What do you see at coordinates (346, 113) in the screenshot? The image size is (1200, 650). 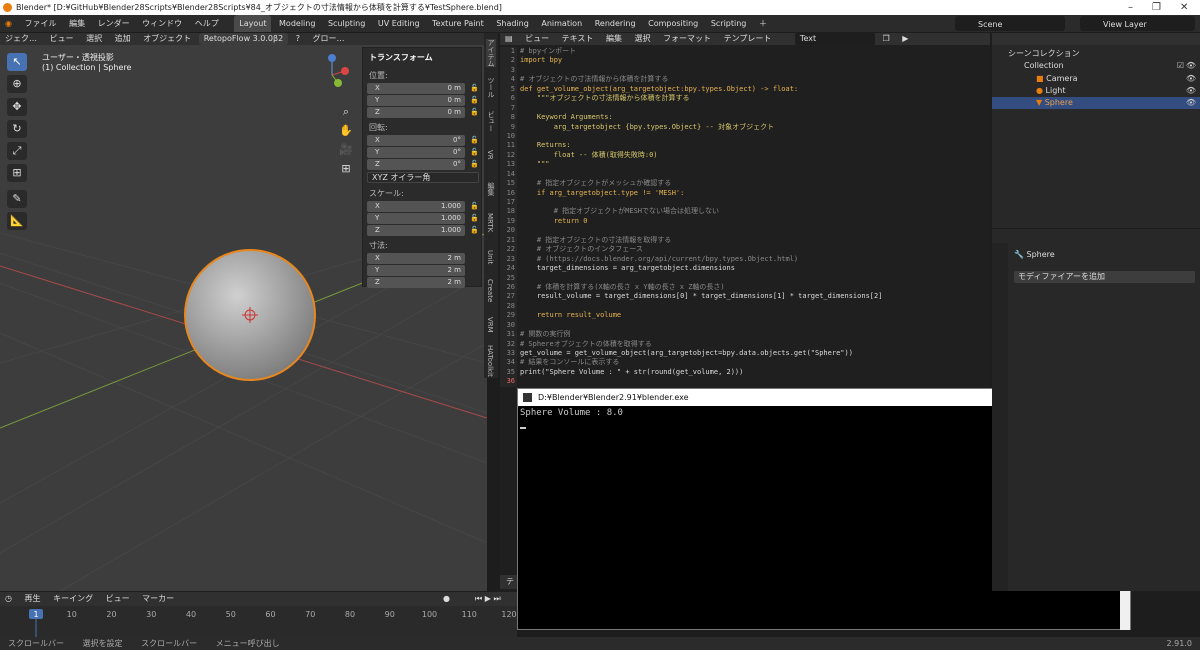 I see `zoom-icon: ⌕` at bounding box center [346, 113].